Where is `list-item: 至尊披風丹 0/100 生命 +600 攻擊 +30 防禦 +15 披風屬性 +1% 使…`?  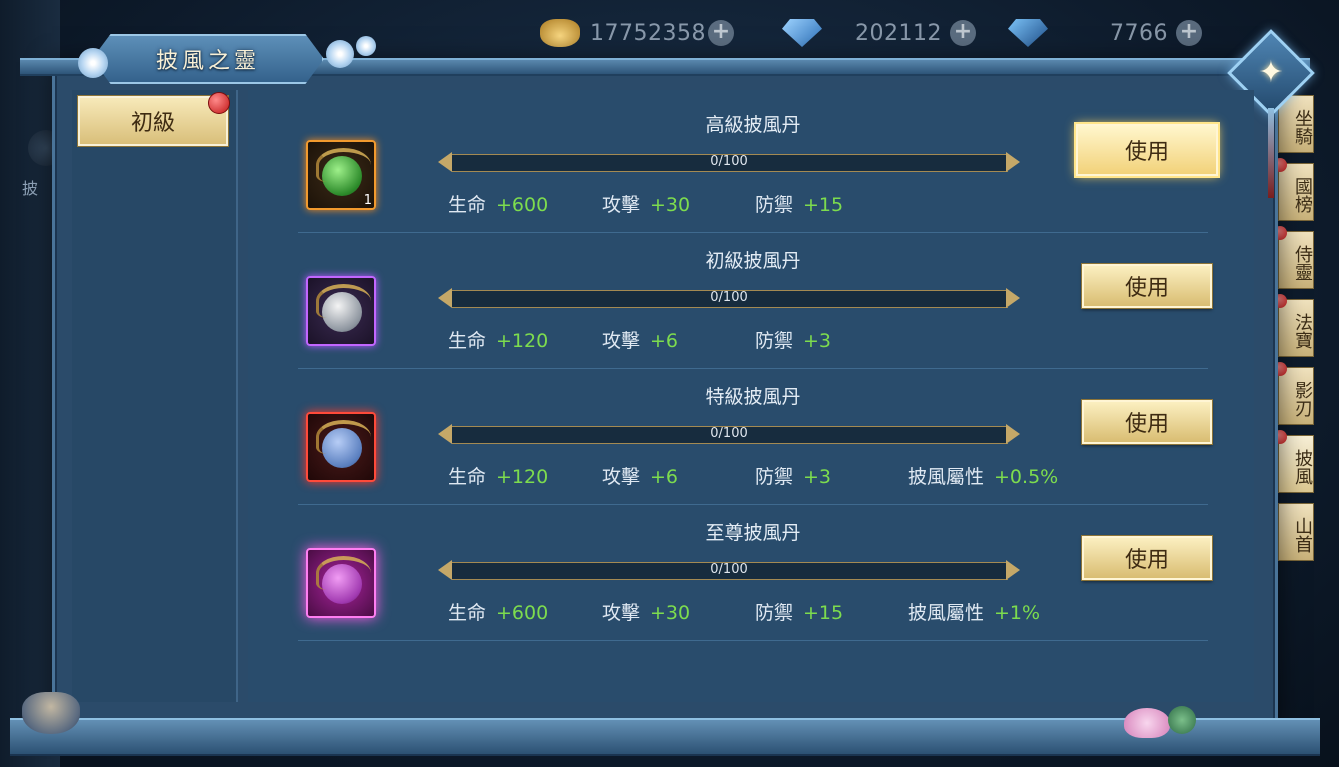
list-item: 至尊披風丹 0/100 生命 +600 攻擊 +30 防禦 +15 披風屬性 +1% 使… is located at coordinates (755, 572).